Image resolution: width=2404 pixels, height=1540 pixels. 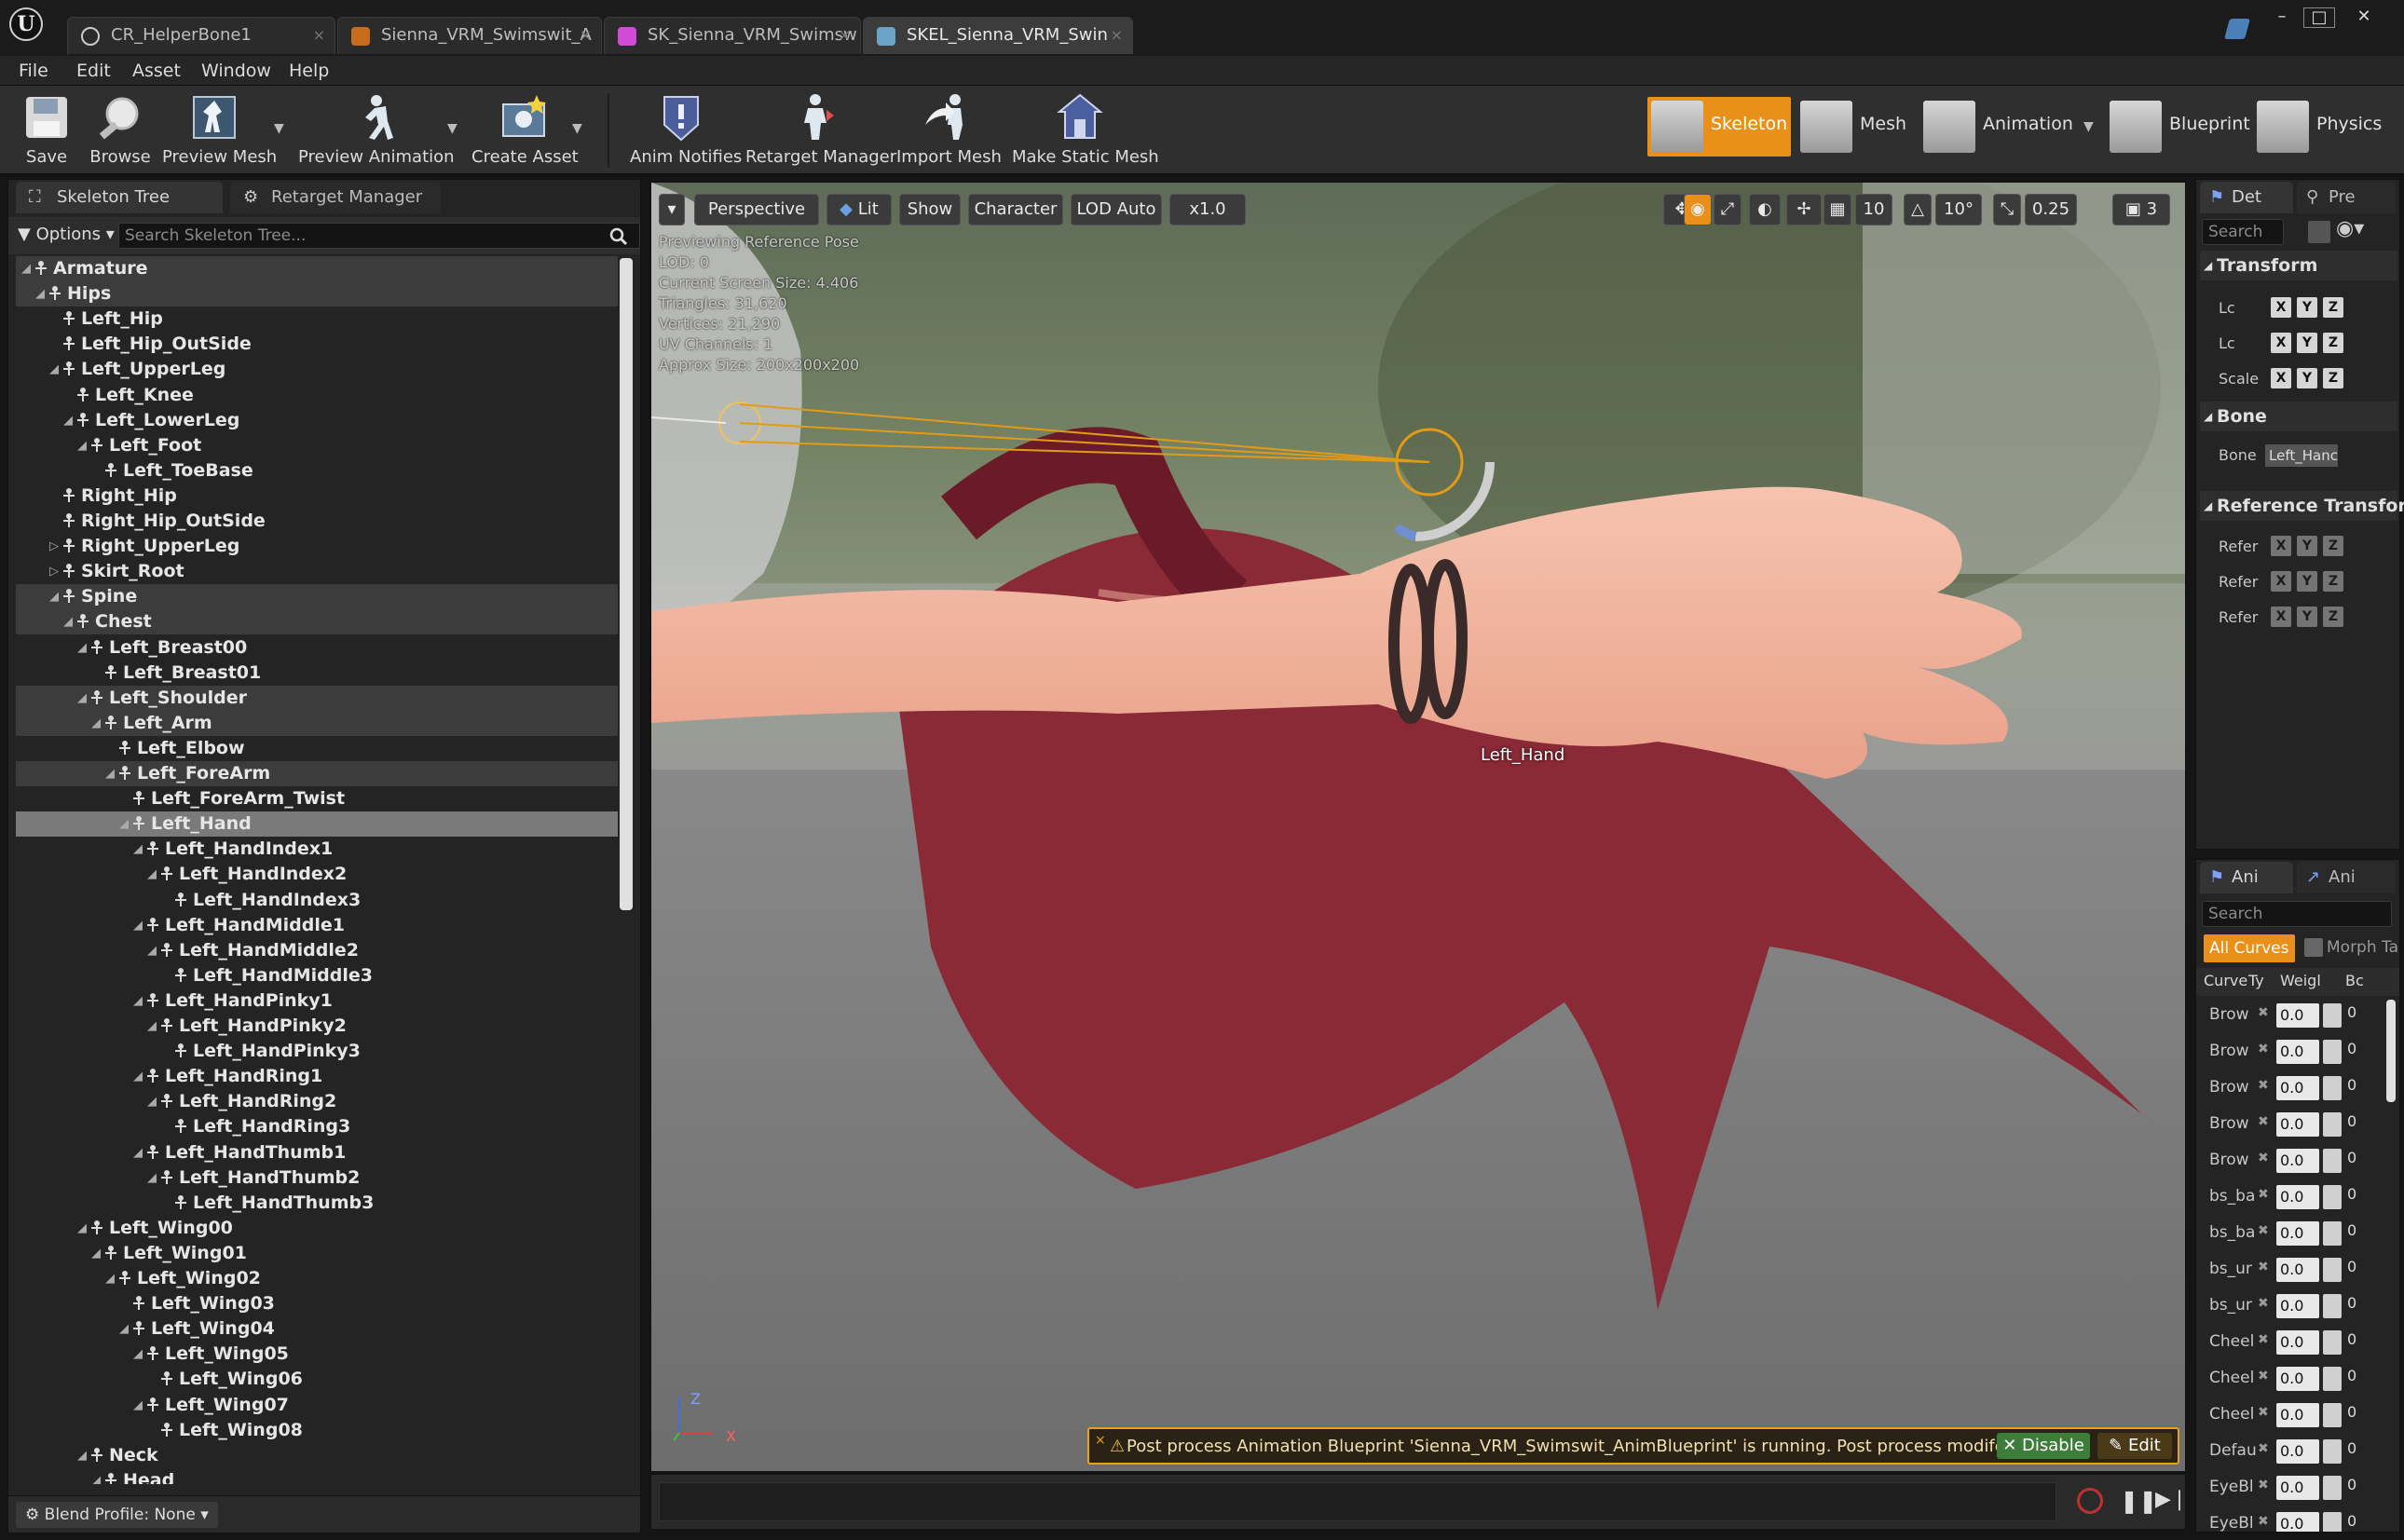 I want to click on tree-row: ◢ Hips, so click(x=317, y=294).